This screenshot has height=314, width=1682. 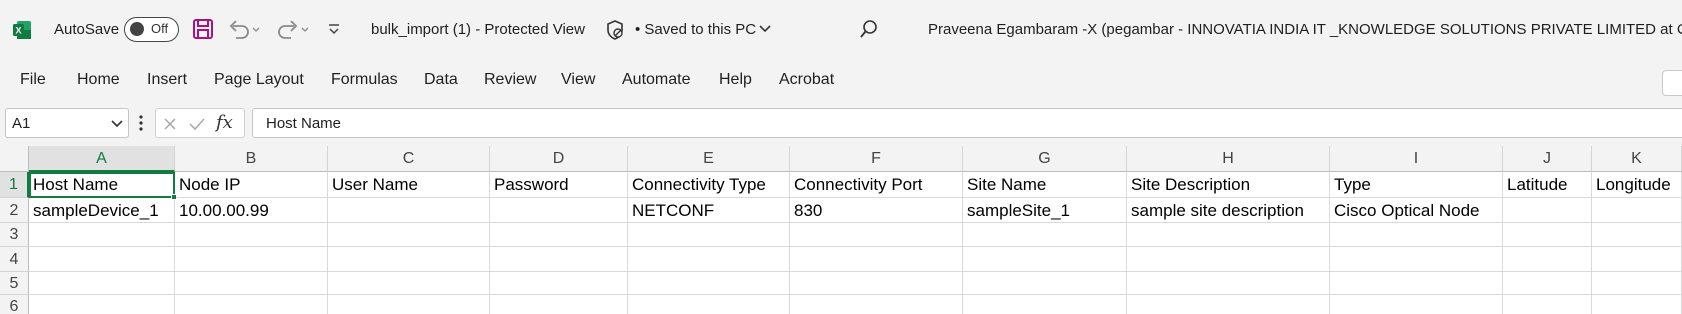 What do you see at coordinates (695, 29) in the screenshot?
I see `saved-status: • Saved to this PC` at bounding box center [695, 29].